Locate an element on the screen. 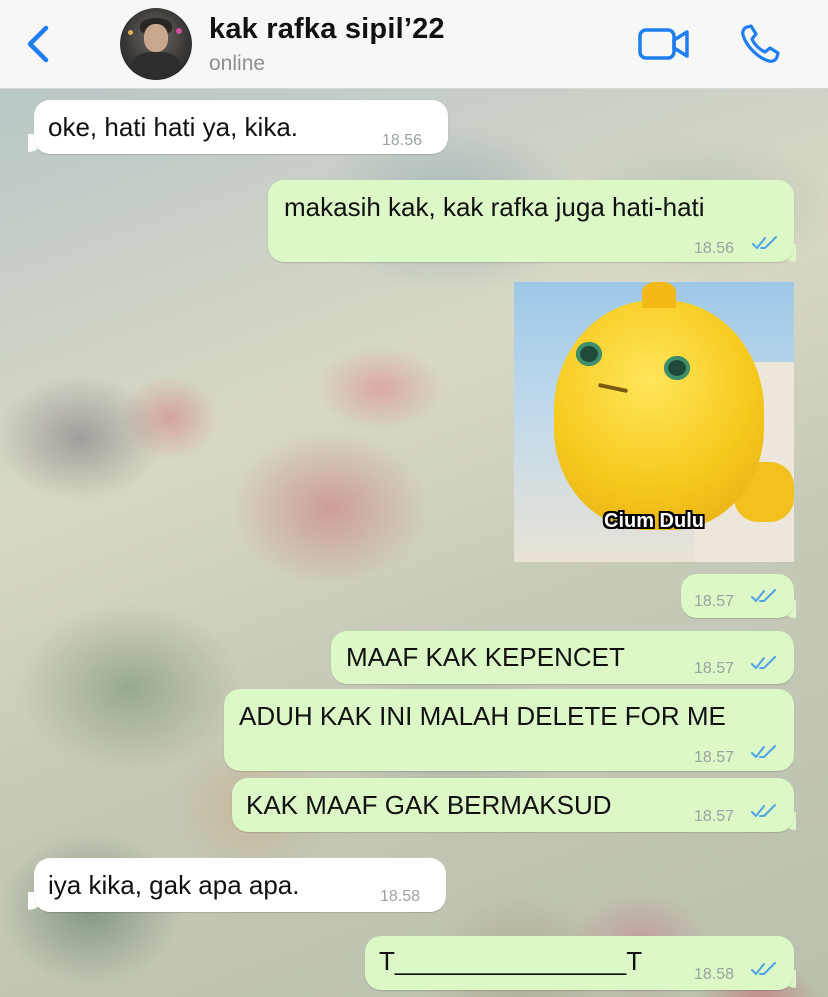  video-call-button is located at coordinates (664, 44).